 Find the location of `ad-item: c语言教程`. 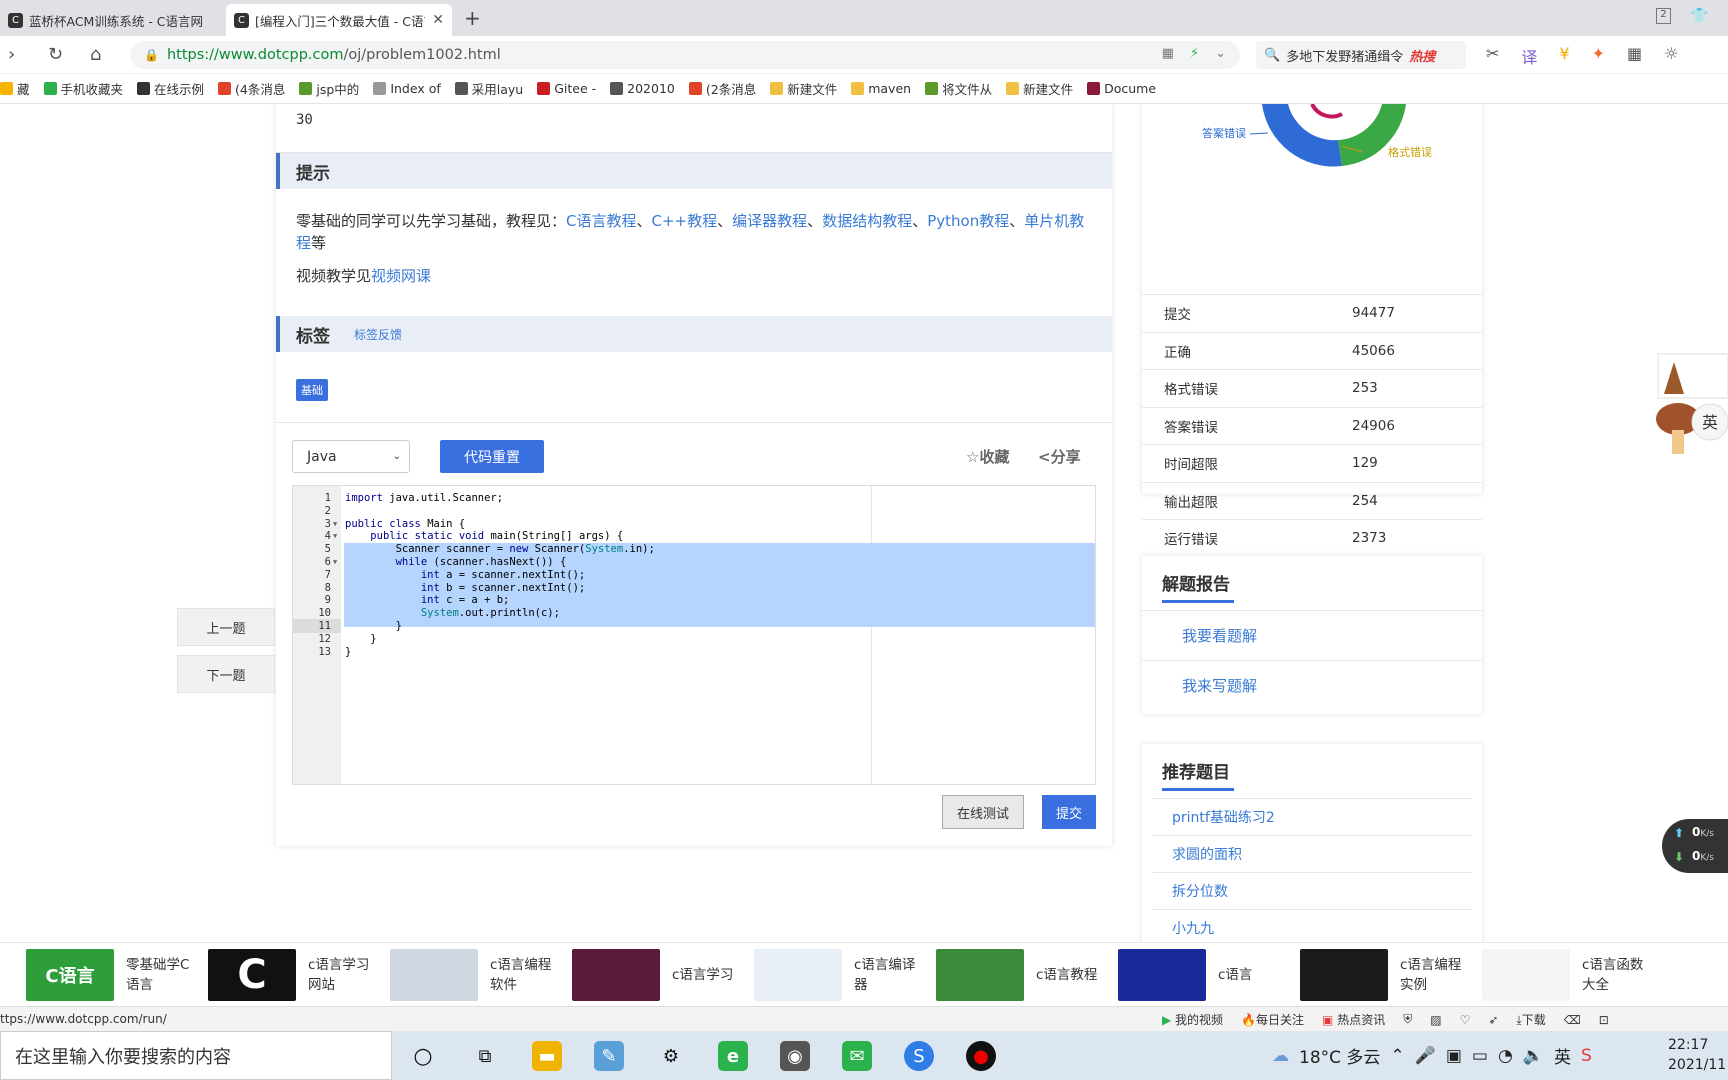

ad-item: c语言教程 is located at coordinates (1021, 975).